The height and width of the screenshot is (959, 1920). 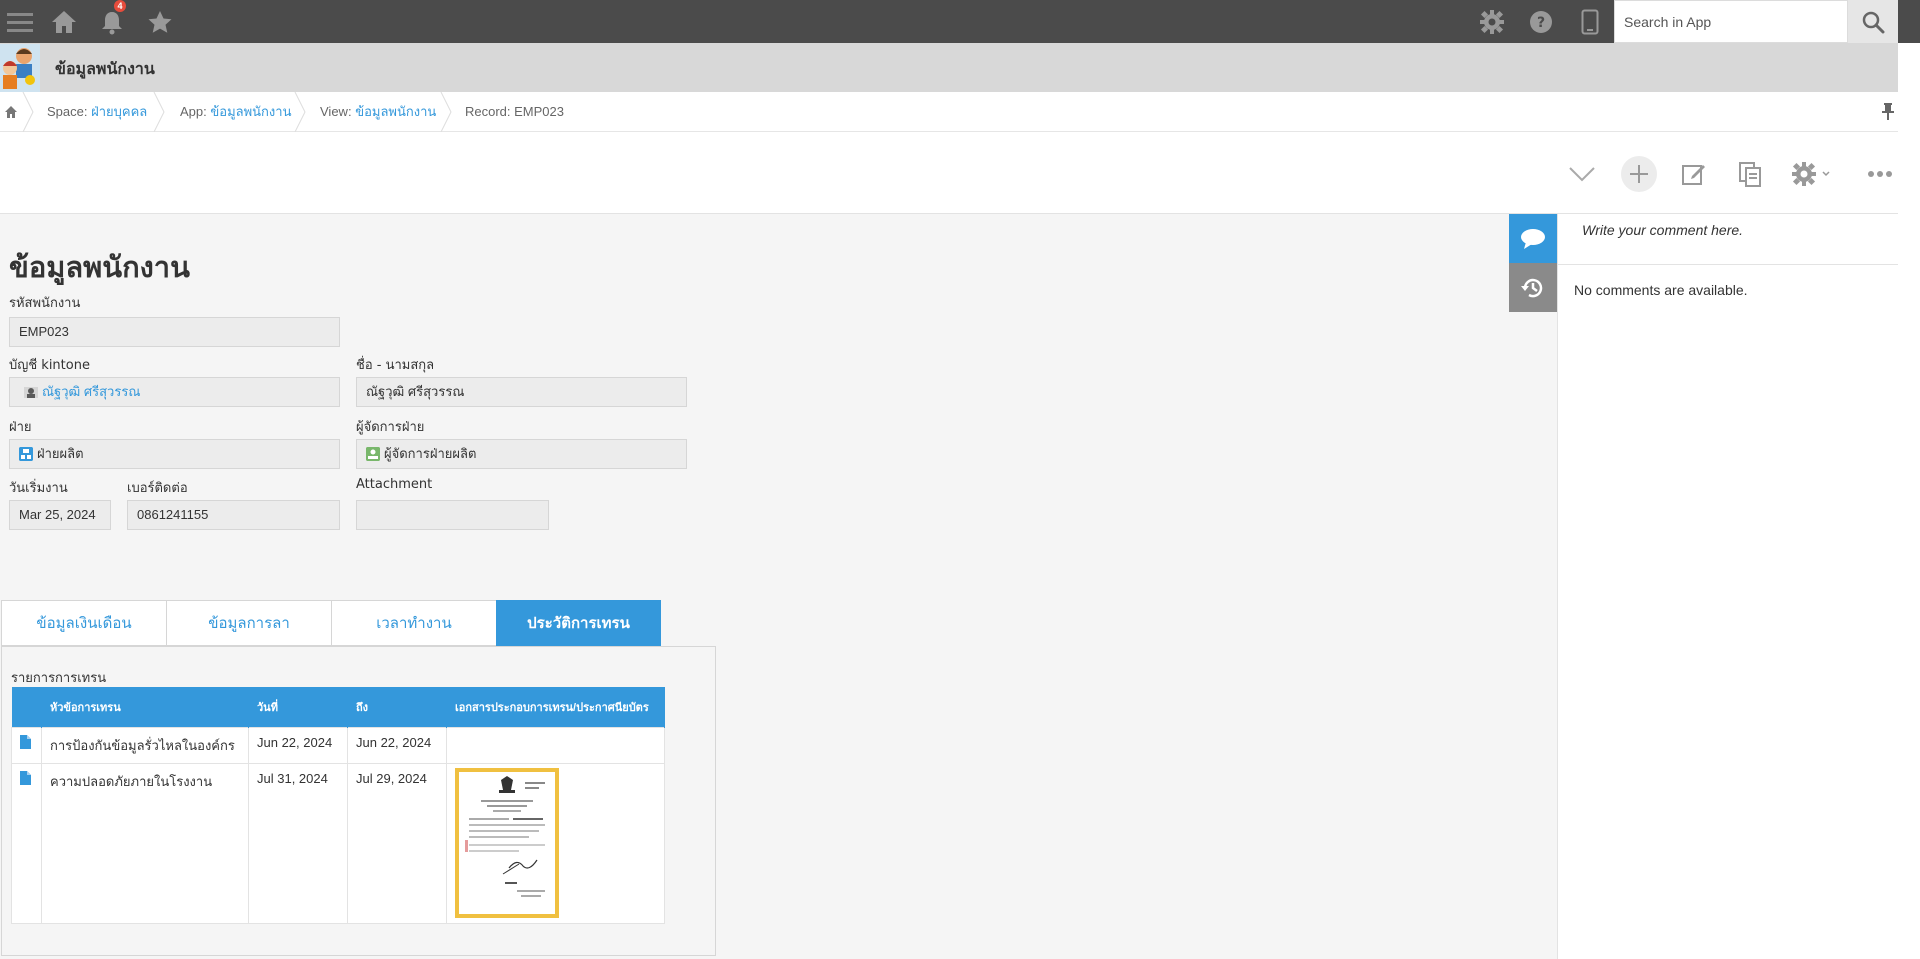 What do you see at coordinates (91, 392) in the screenshot?
I see `kintone-account-link: ณัฐวุฒิ ศรีสุวรรณ` at bounding box center [91, 392].